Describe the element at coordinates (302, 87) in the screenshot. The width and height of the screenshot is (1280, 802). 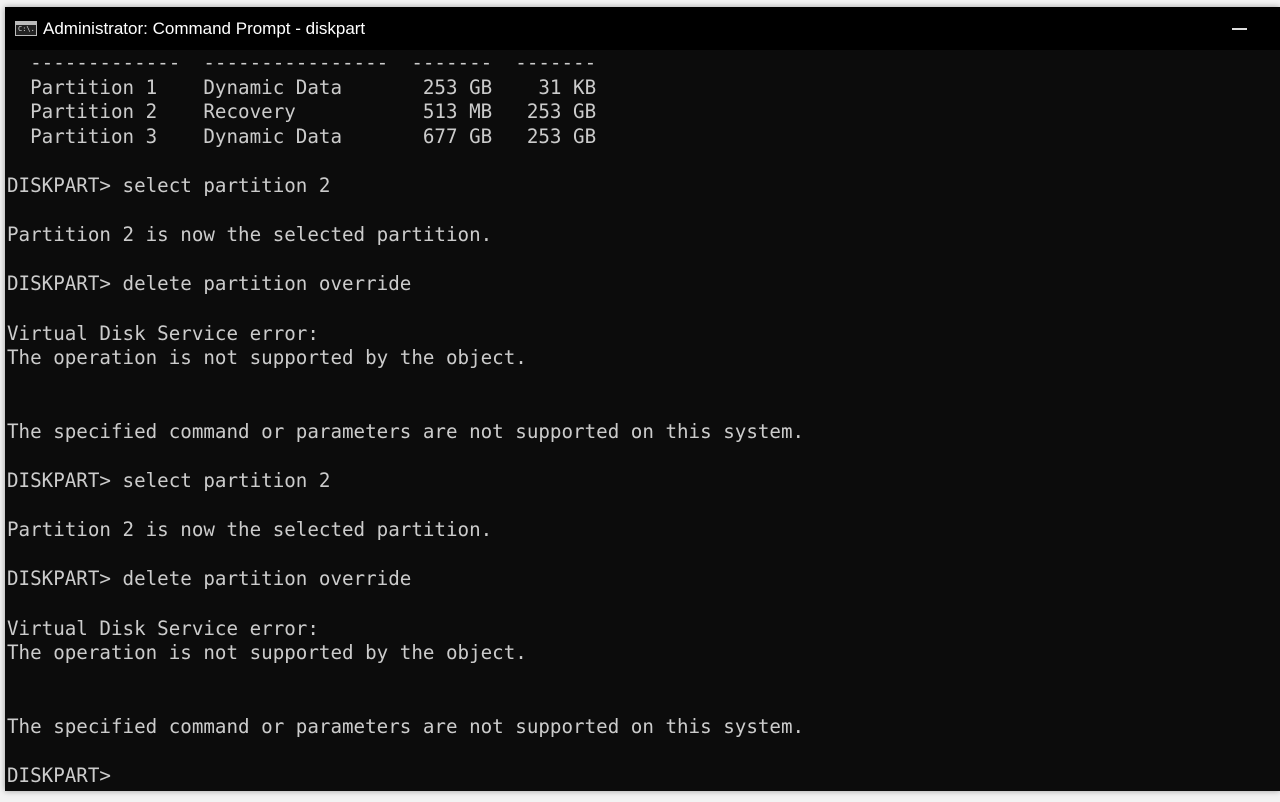
I see `console-line: Partition 1 Dynamic Data 253 GB 31 KB` at that location.